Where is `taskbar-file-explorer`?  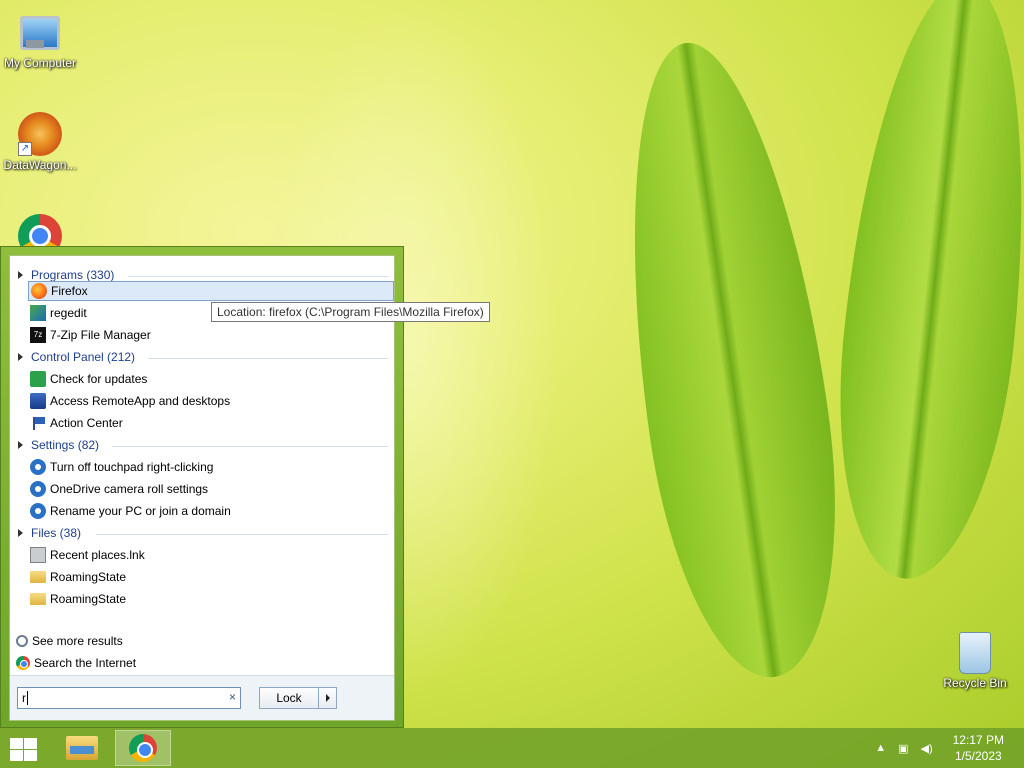 taskbar-file-explorer is located at coordinates (82, 748).